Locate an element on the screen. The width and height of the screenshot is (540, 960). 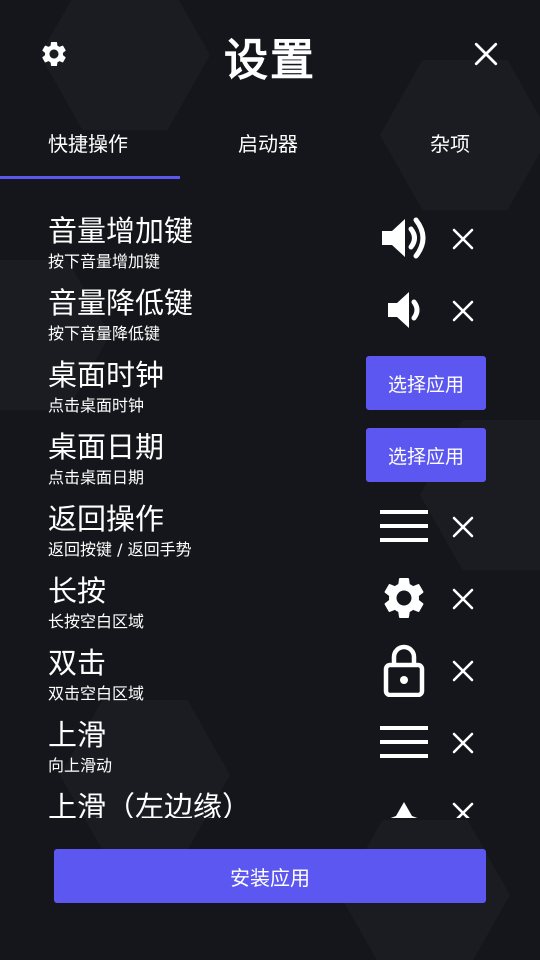
install-app-button: 安装应用 is located at coordinates (270, 876).